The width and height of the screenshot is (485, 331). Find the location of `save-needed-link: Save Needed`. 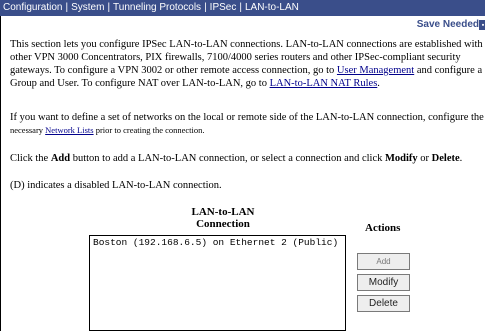

save-needed-link: Save Needed is located at coordinates (448, 24).